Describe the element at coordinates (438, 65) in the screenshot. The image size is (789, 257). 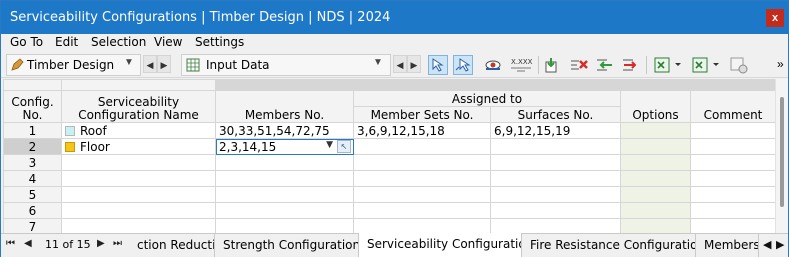
I see `select-cursor-button` at that location.